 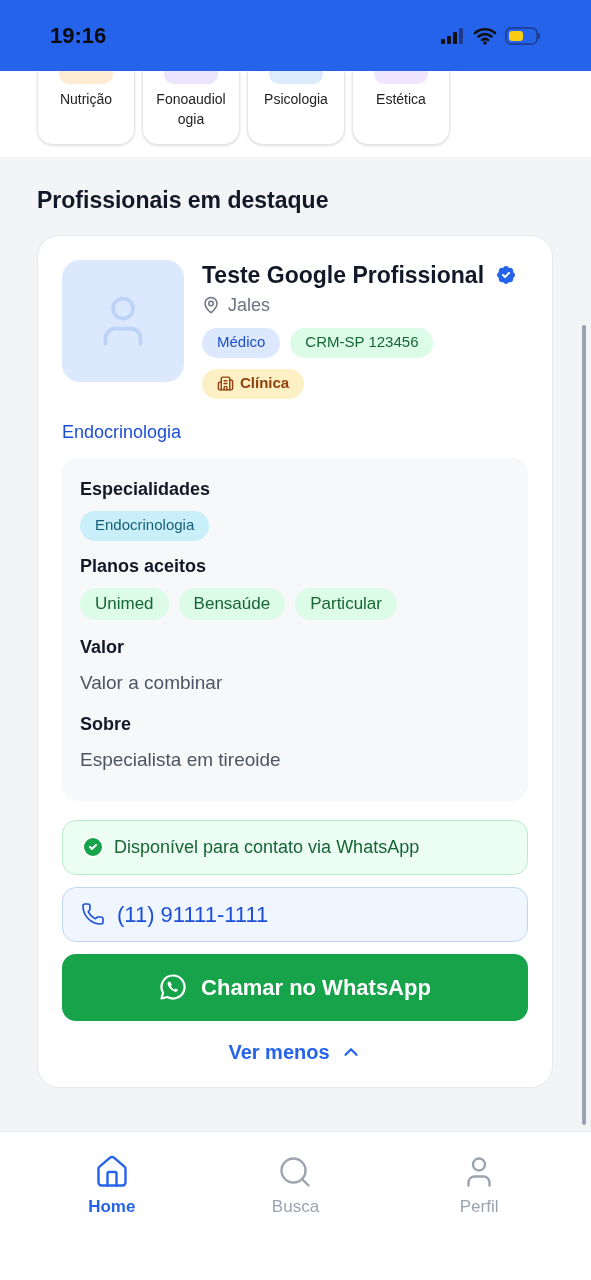 What do you see at coordinates (93, 847) in the screenshot?
I see `check-circle-icon` at bounding box center [93, 847].